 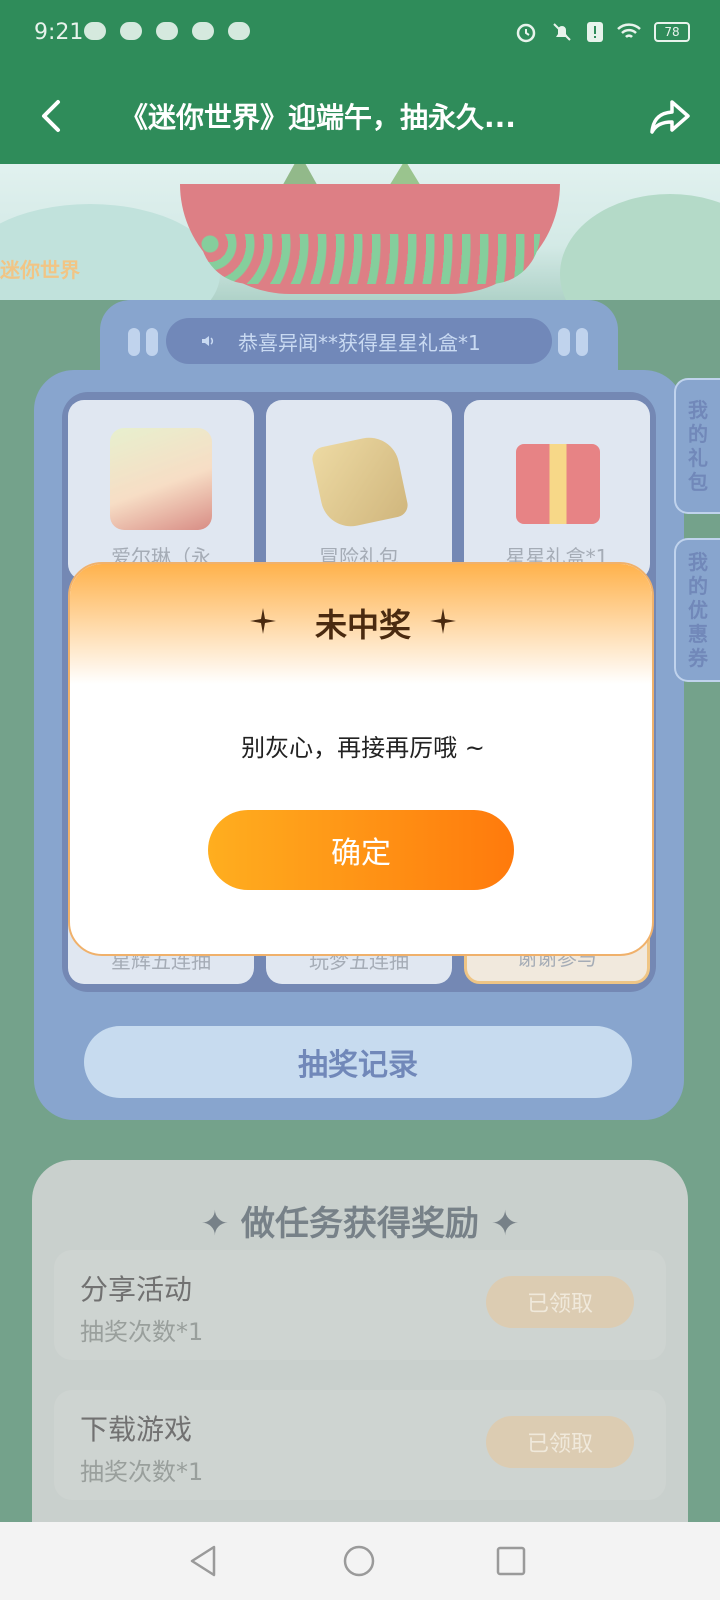 I want to click on nav-home-icon, so click(x=359, y=1561).